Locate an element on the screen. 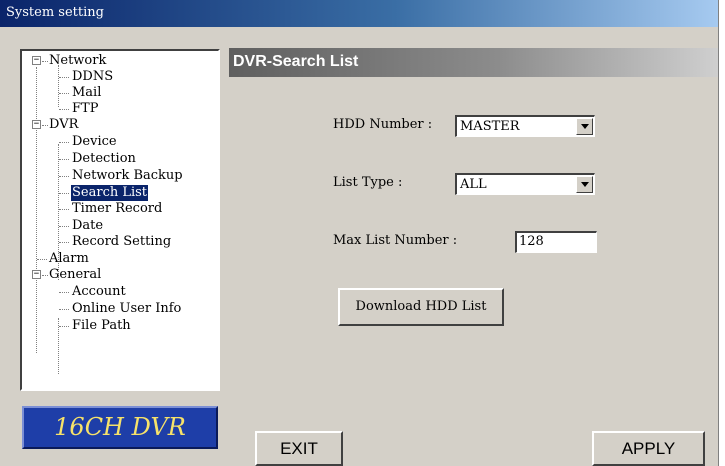 The height and width of the screenshot is (466, 725). title-bar: System setting is located at coordinates (359, 13).